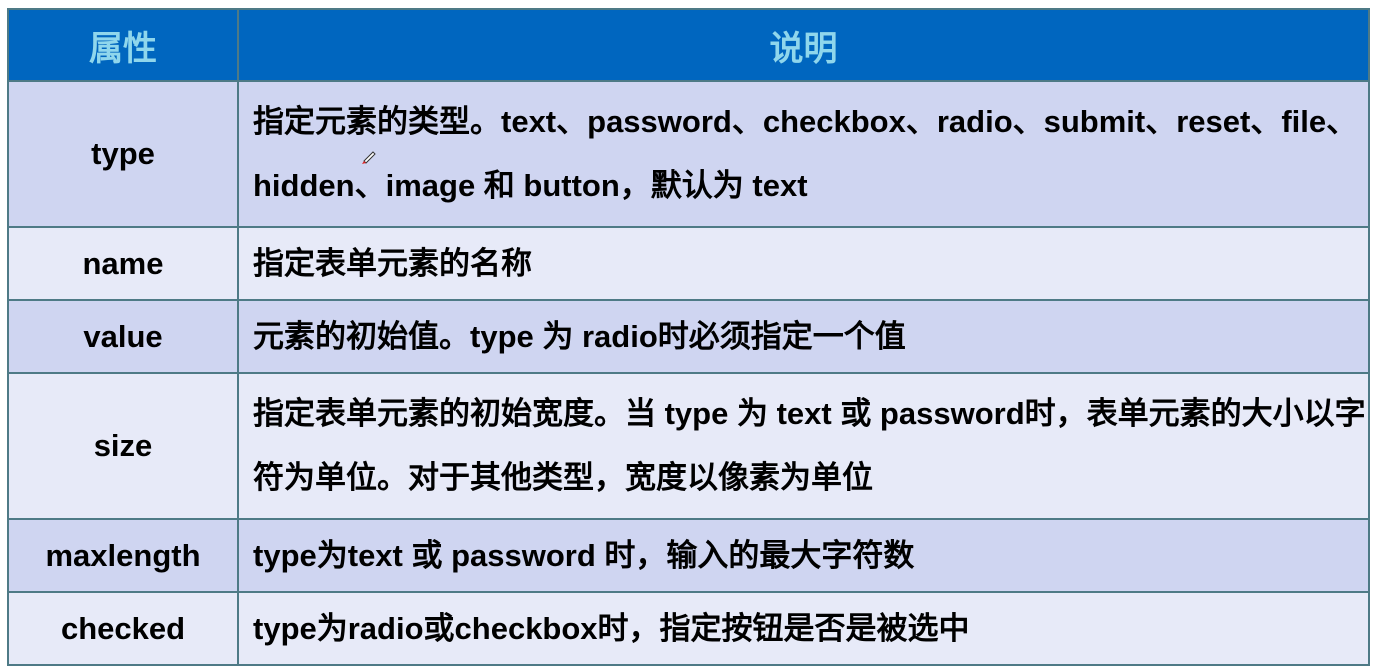 Image resolution: width=1374 pixels, height=672 pixels. What do you see at coordinates (123, 446) in the screenshot?
I see `attr-cell: size` at bounding box center [123, 446].